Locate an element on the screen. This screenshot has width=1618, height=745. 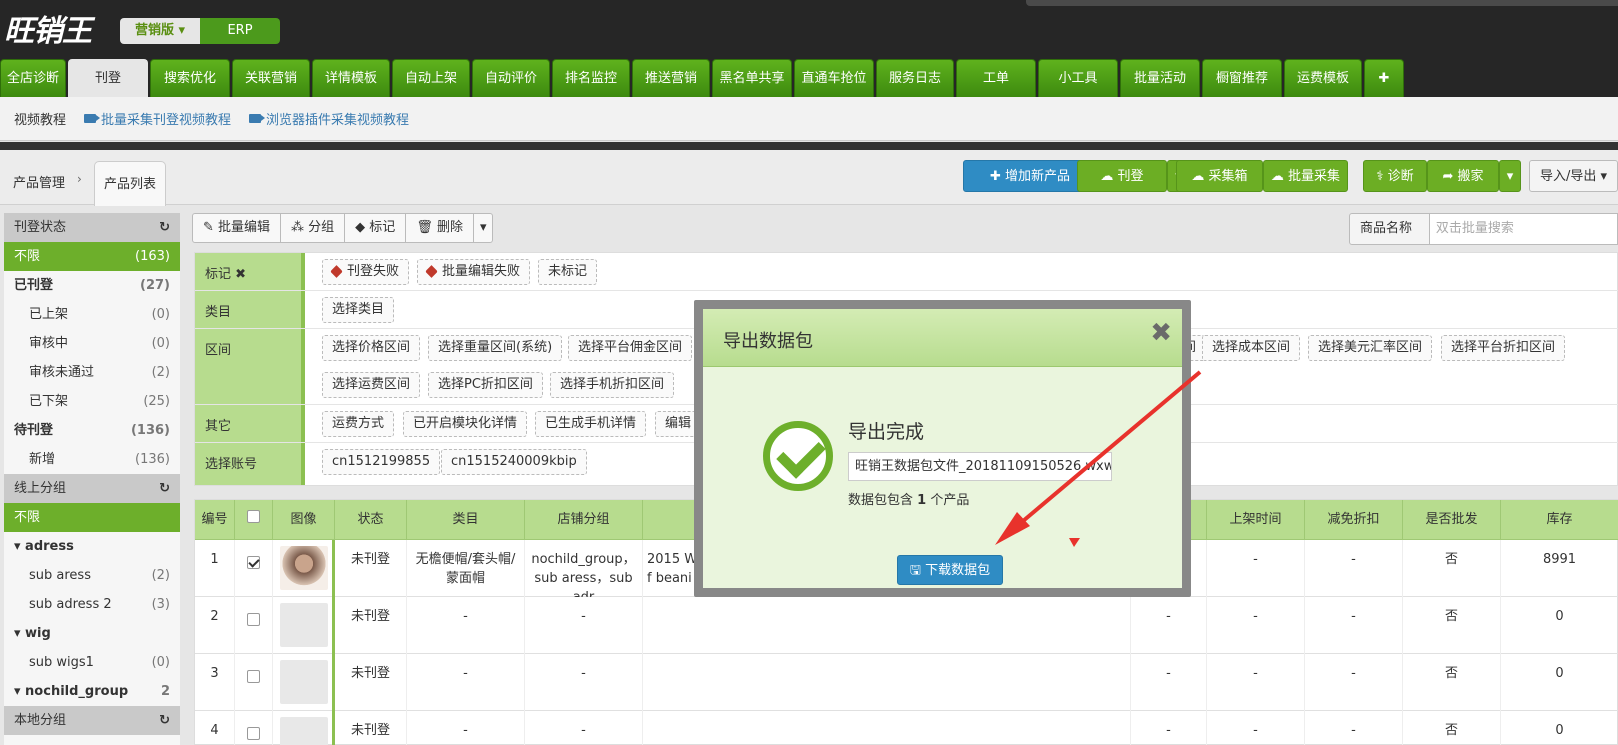
sidebar-item: 不限 is located at coordinates (92, 517).